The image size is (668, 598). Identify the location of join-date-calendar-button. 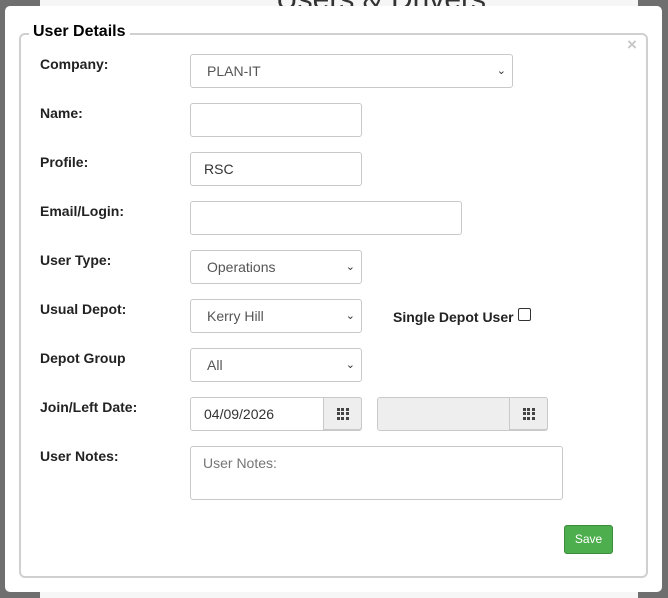
(342, 413).